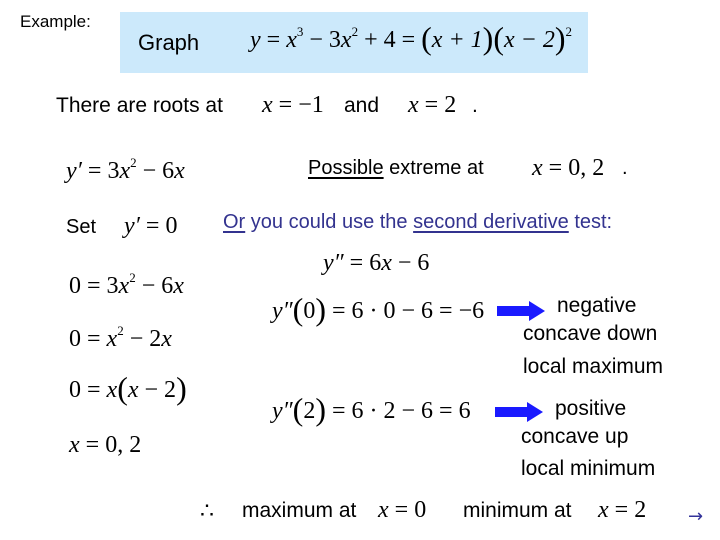 The width and height of the screenshot is (720, 540). What do you see at coordinates (405, 311) in the screenshot?
I see `rhs: = 6 · 0 − 6 = −6` at bounding box center [405, 311].